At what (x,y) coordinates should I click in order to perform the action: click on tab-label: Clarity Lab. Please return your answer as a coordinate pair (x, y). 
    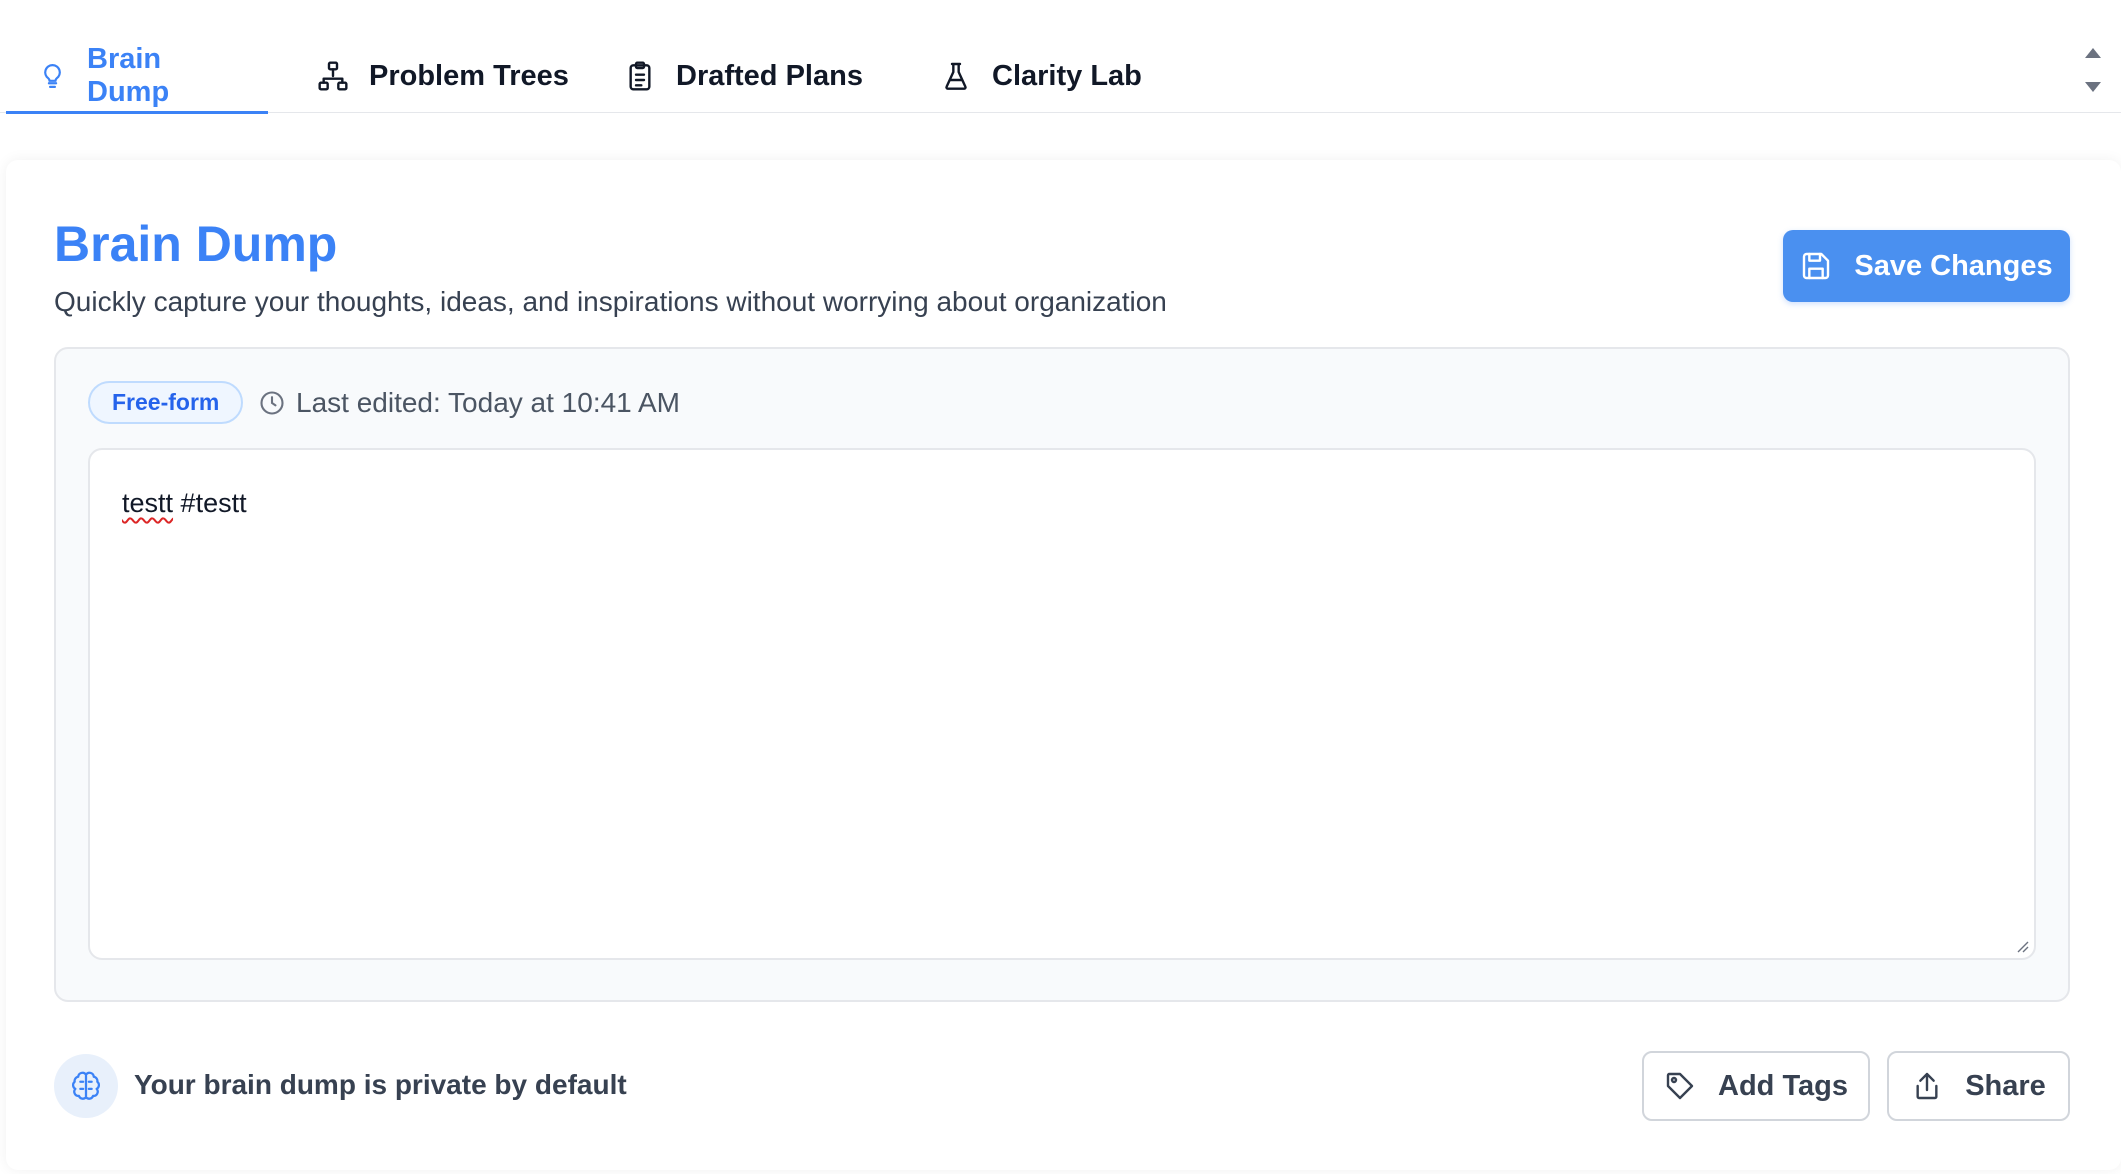
    Looking at the image, I should click on (1067, 75).